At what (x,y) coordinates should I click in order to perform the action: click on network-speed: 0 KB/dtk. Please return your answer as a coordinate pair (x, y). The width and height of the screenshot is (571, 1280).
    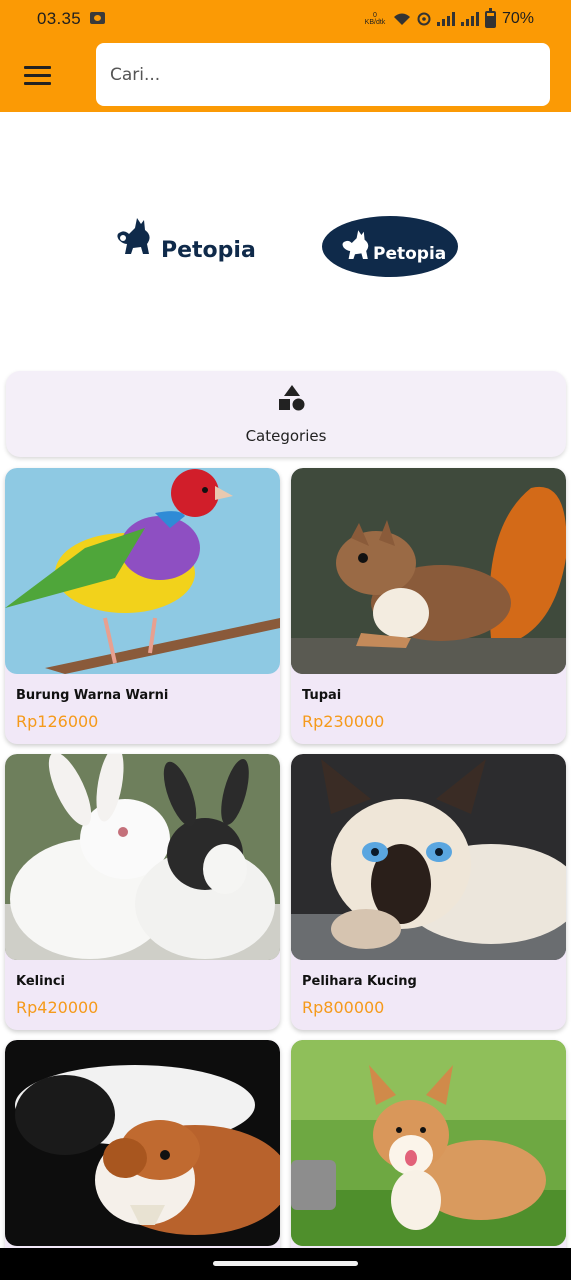
    Looking at the image, I should click on (375, 19).